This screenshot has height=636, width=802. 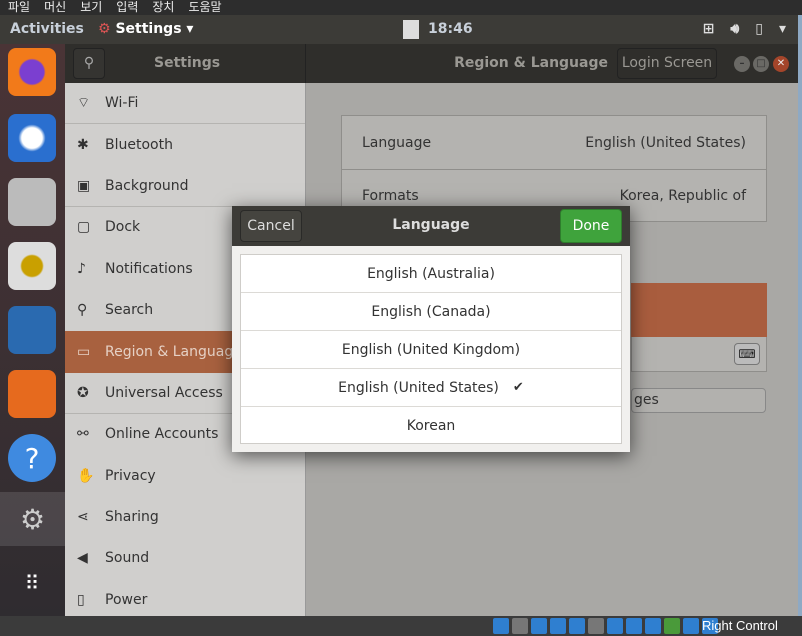 I want to click on language-option-label: English (Australia), so click(x=431, y=273).